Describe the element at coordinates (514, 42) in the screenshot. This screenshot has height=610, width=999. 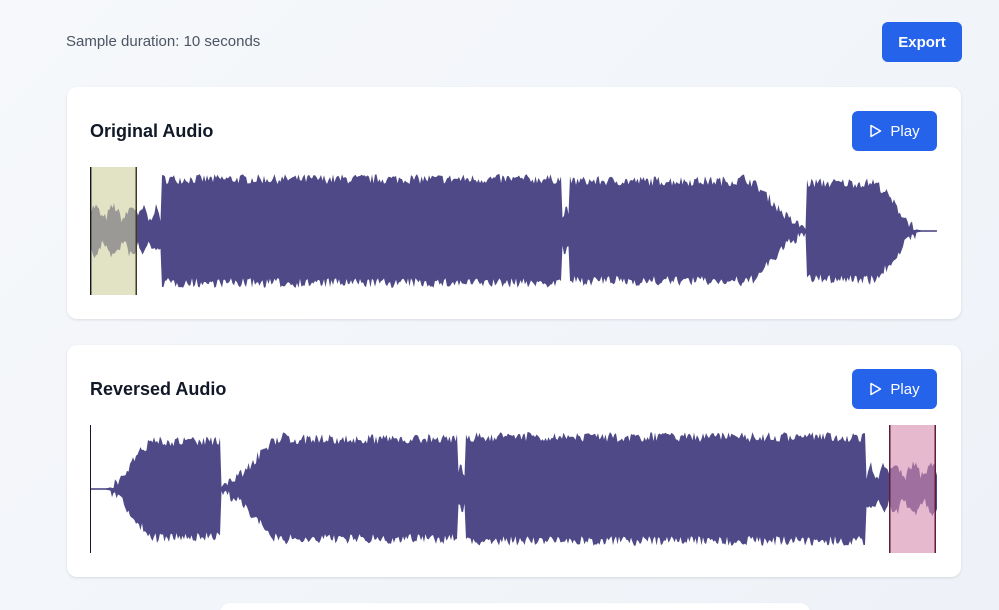
I see `top-bar: Sample duration: 10 seconds Export` at that location.